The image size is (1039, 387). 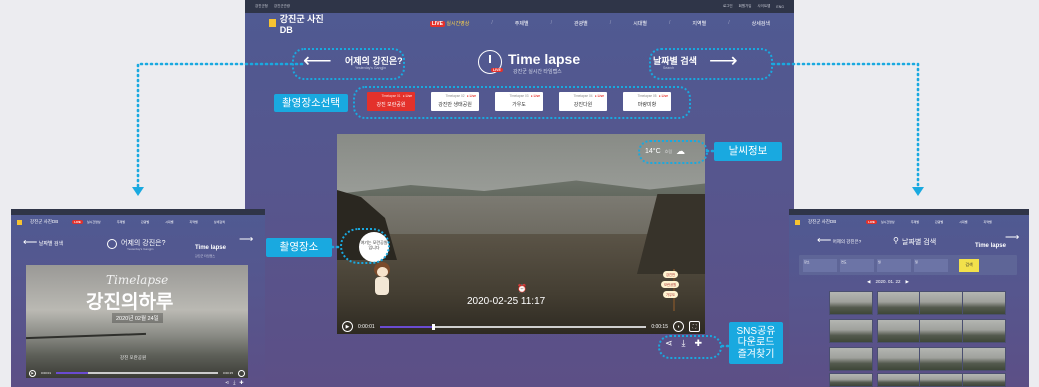 What do you see at coordinates (433, 326) in the screenshot?
I see `progress-handle` at bounding box center [433, 326].